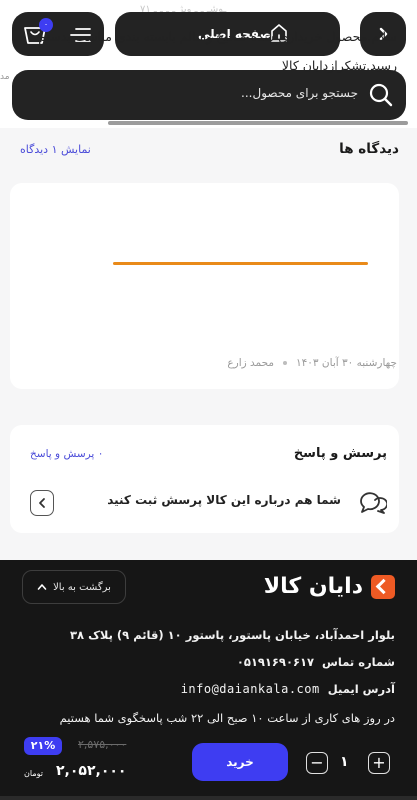 The width and height of the screenshot is (417, 800). I want to click on bottom-edge, so click(208, 798).